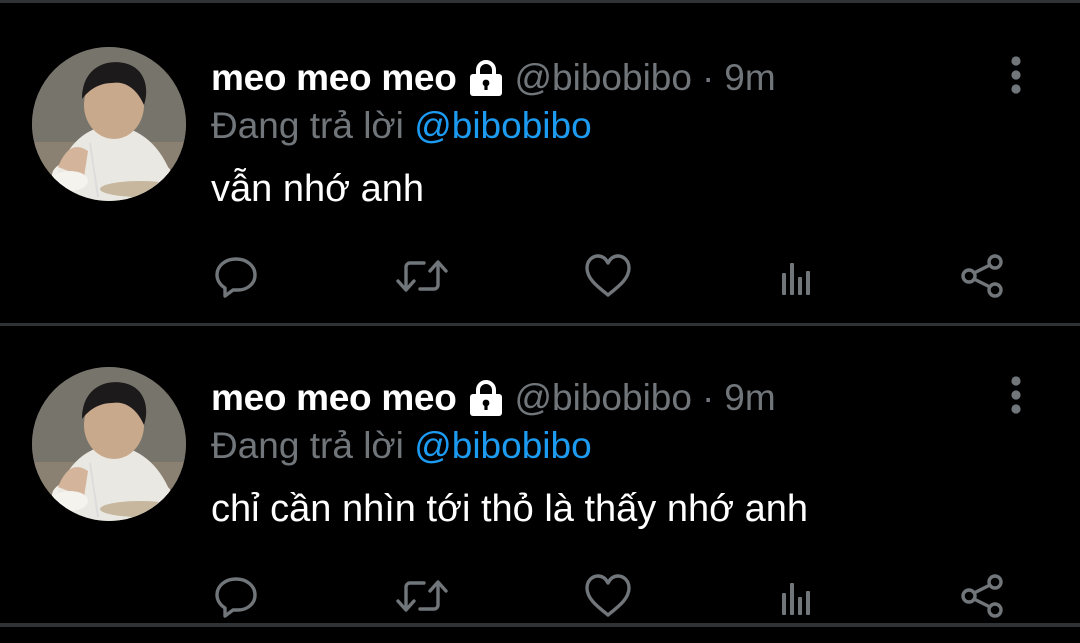 This screenshot has height=643, width=1080. What do you see at coordinates (540, 625) in the screenshot?
I see `tweet-divider` at bounding box center [540, 625].